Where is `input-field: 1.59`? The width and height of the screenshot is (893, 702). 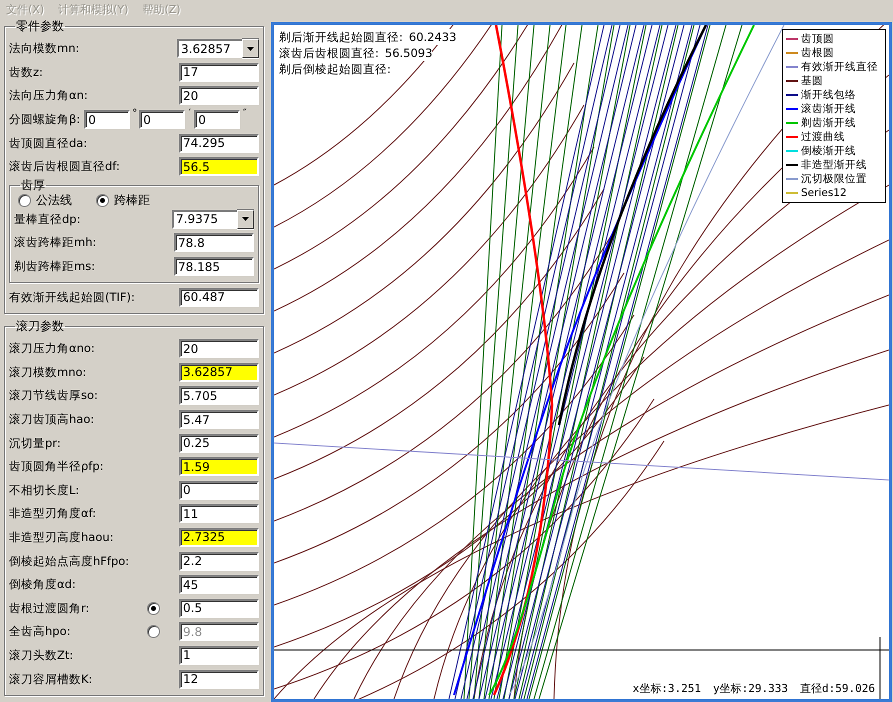 input-field: 1.59 is located at coordinates (219, 466).